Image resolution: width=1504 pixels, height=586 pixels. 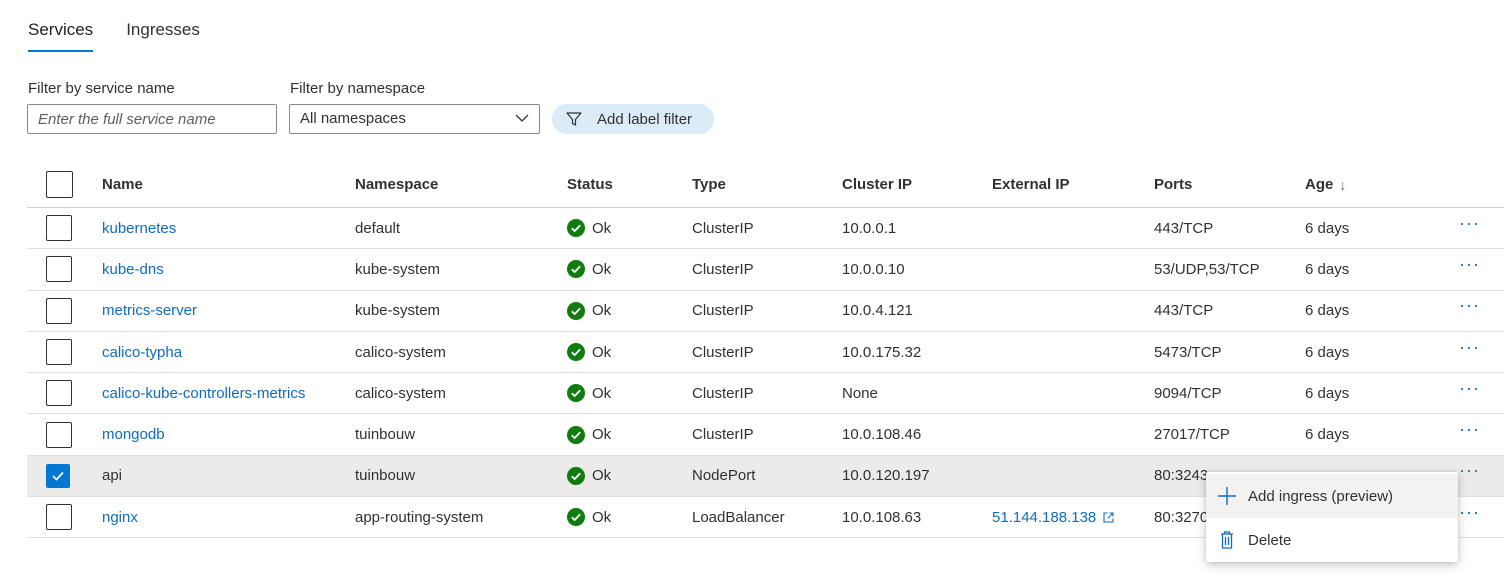 I want to click on ports-cell: 80:3270, so click(x=1181, y=517).